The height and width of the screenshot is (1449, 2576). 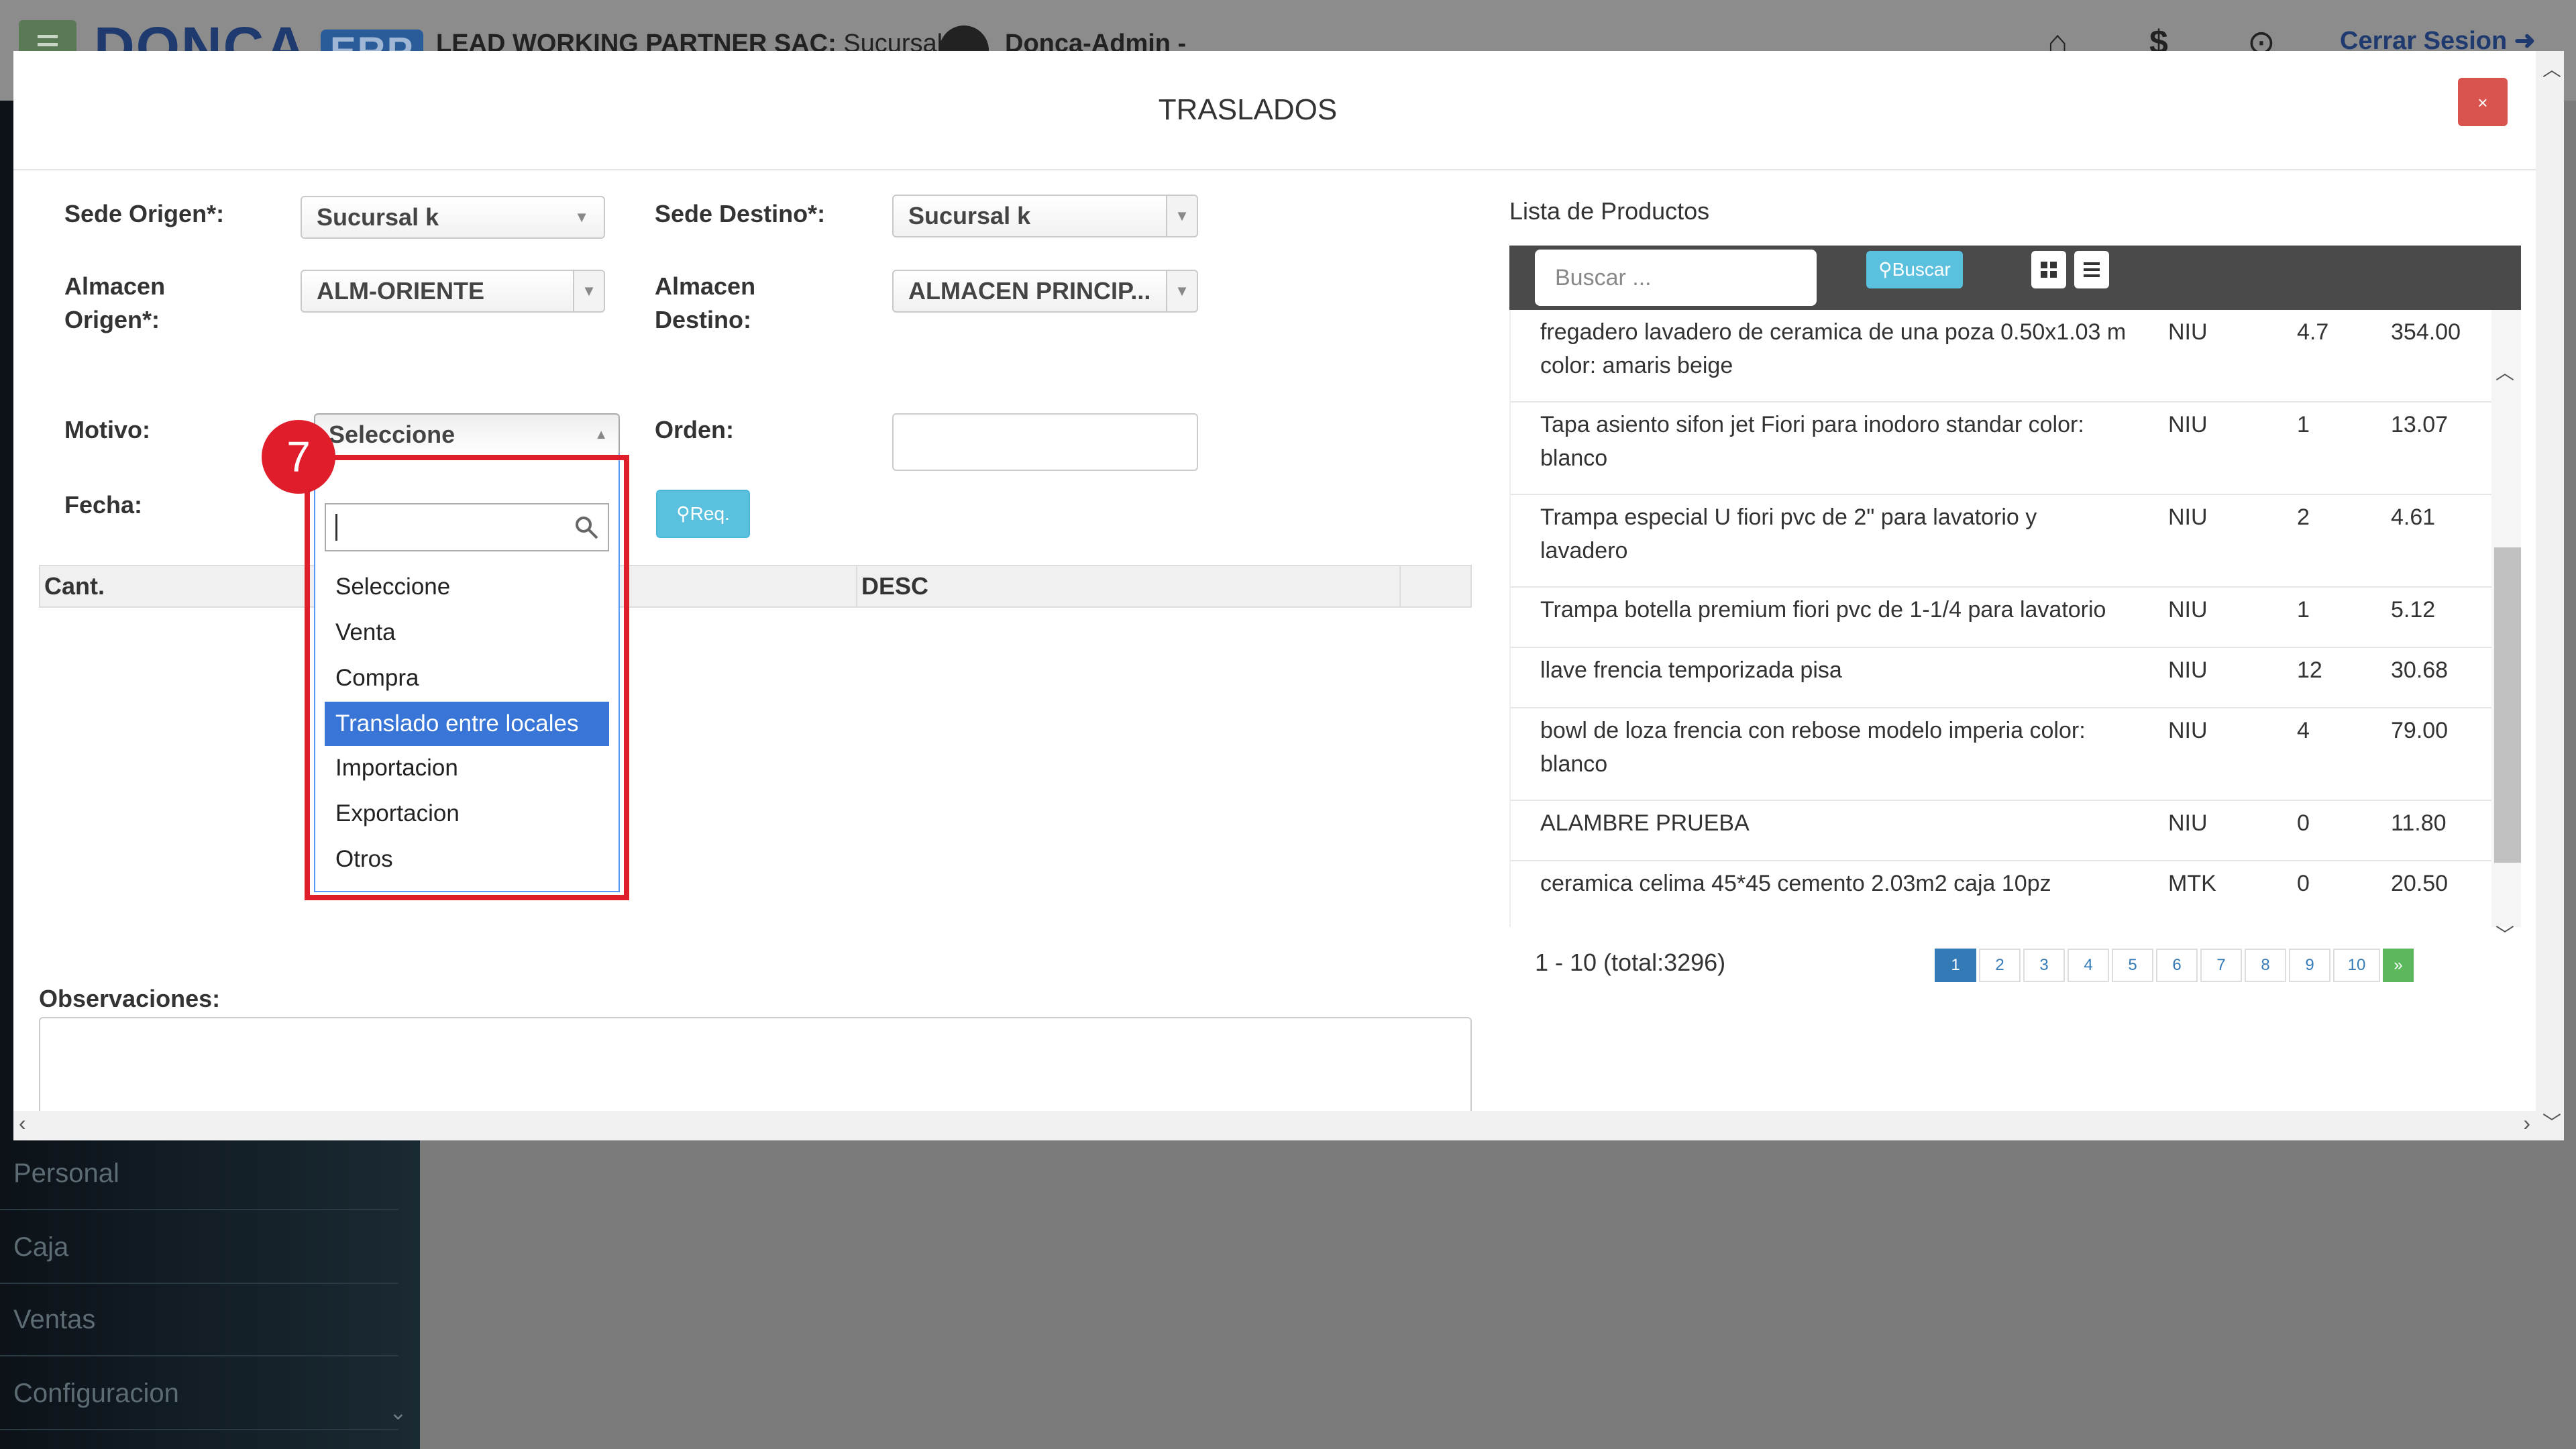 I want to click on product-price: 354.00, so click(x=2426, y=332).